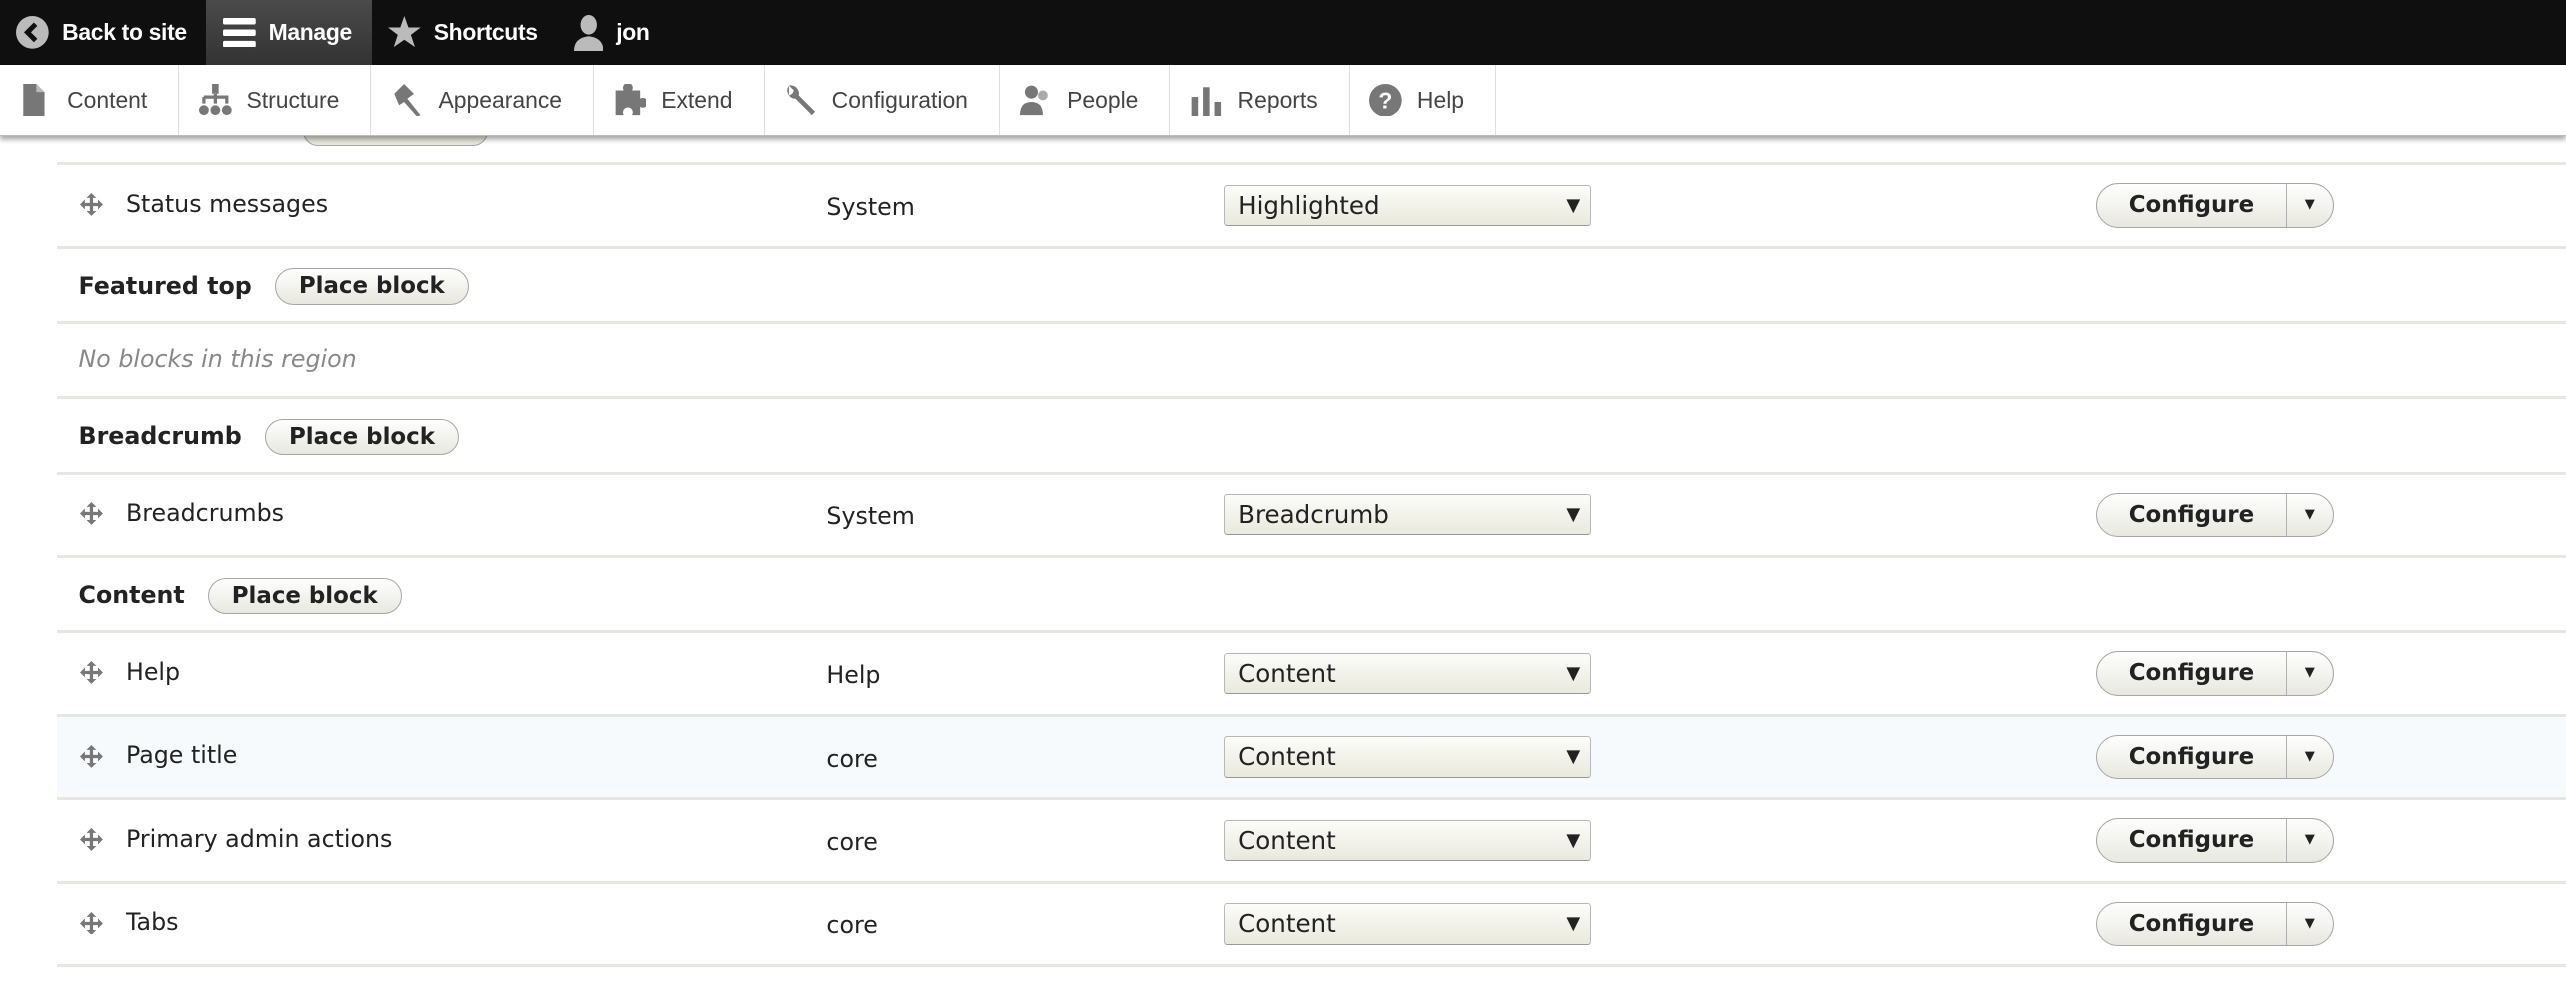 The height and width of the screenshot is (984, 2566). What do you see at coordinates (1313, 515) in the screenshot?
I see `region-select-value: Breadcrumb` at bounding box center [1313, 515].